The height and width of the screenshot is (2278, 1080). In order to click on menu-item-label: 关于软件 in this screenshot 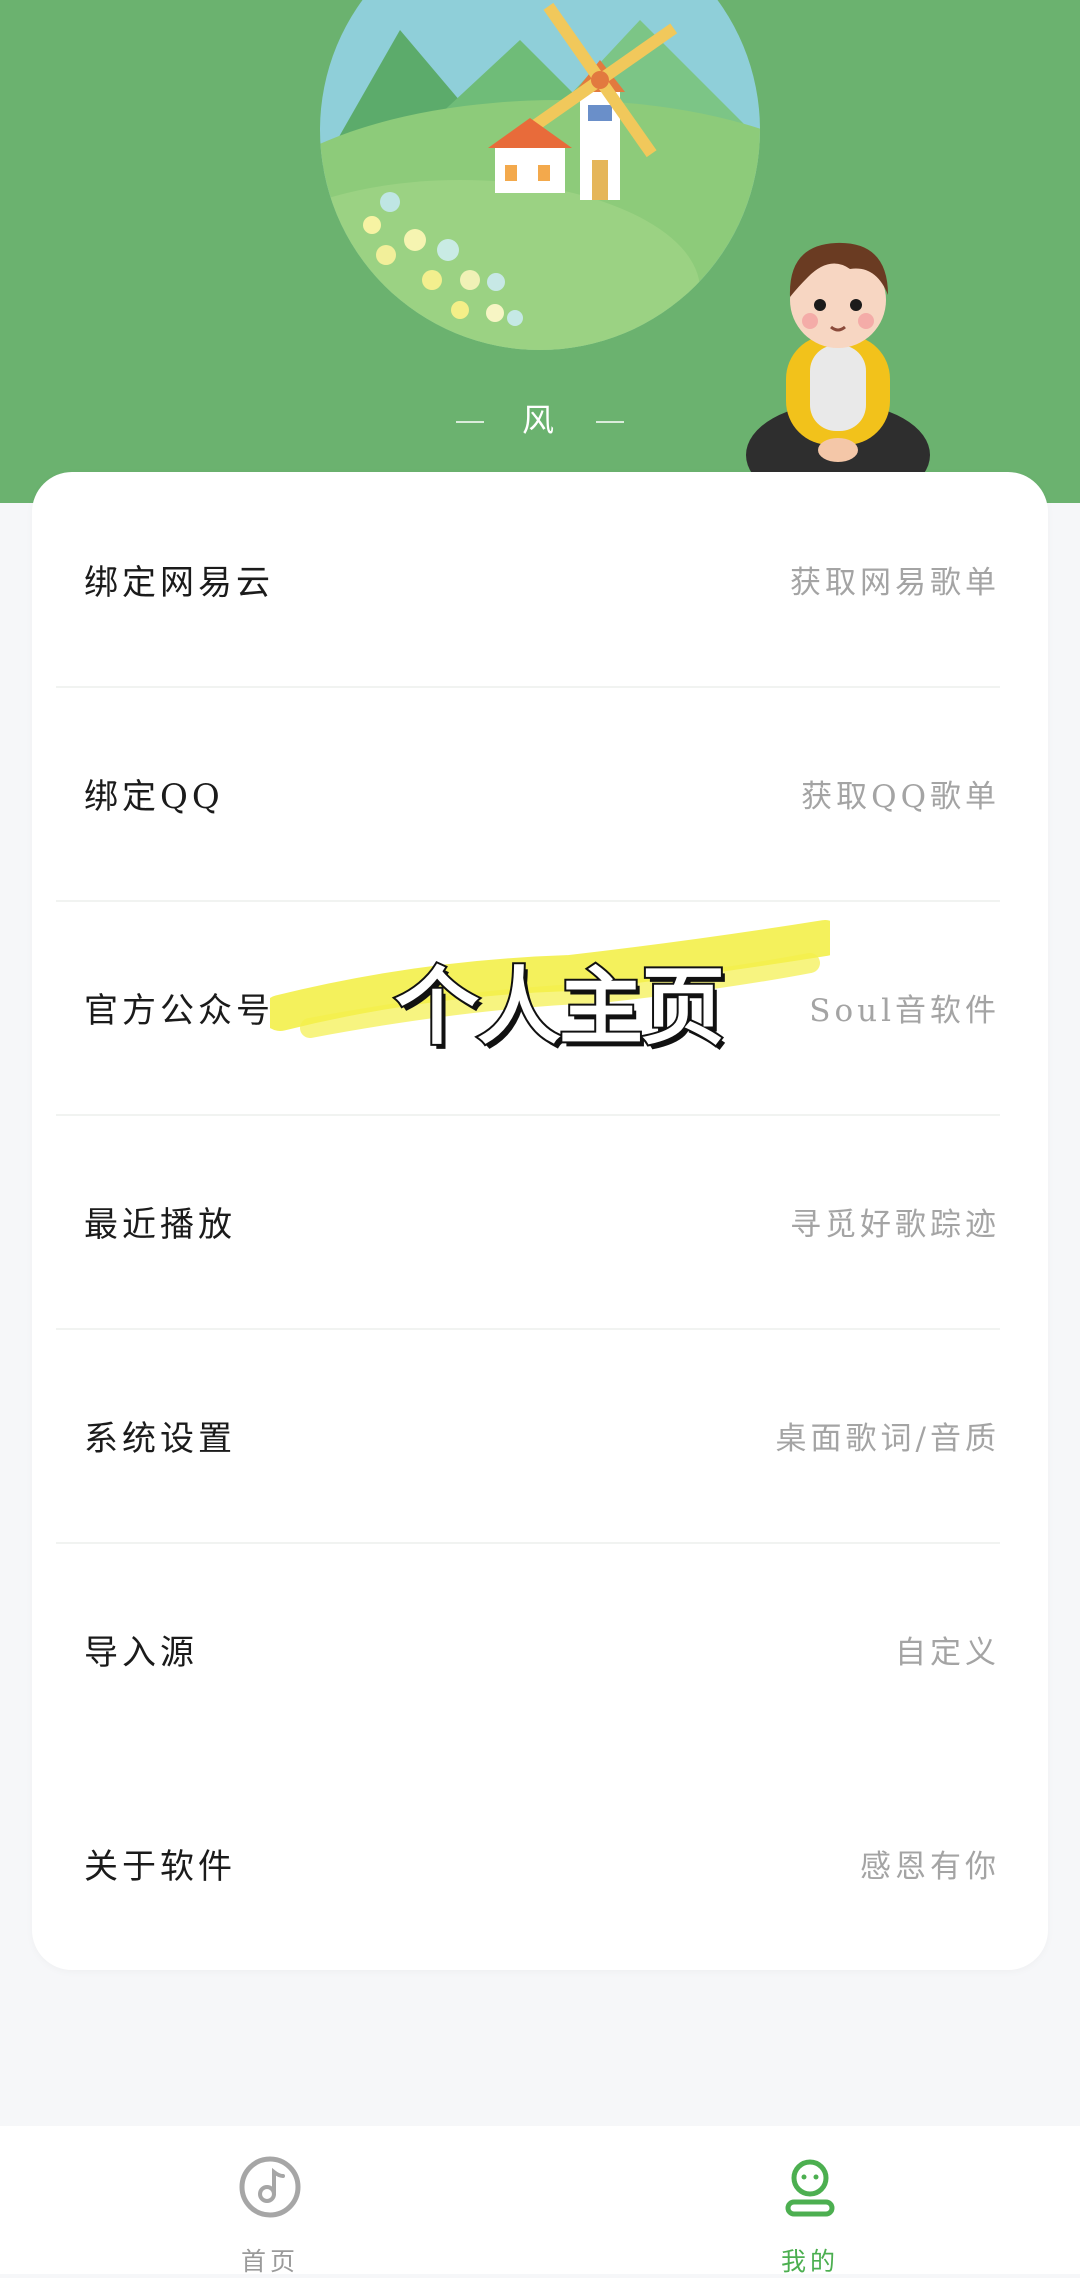, I will do `click(160, 1866)`.